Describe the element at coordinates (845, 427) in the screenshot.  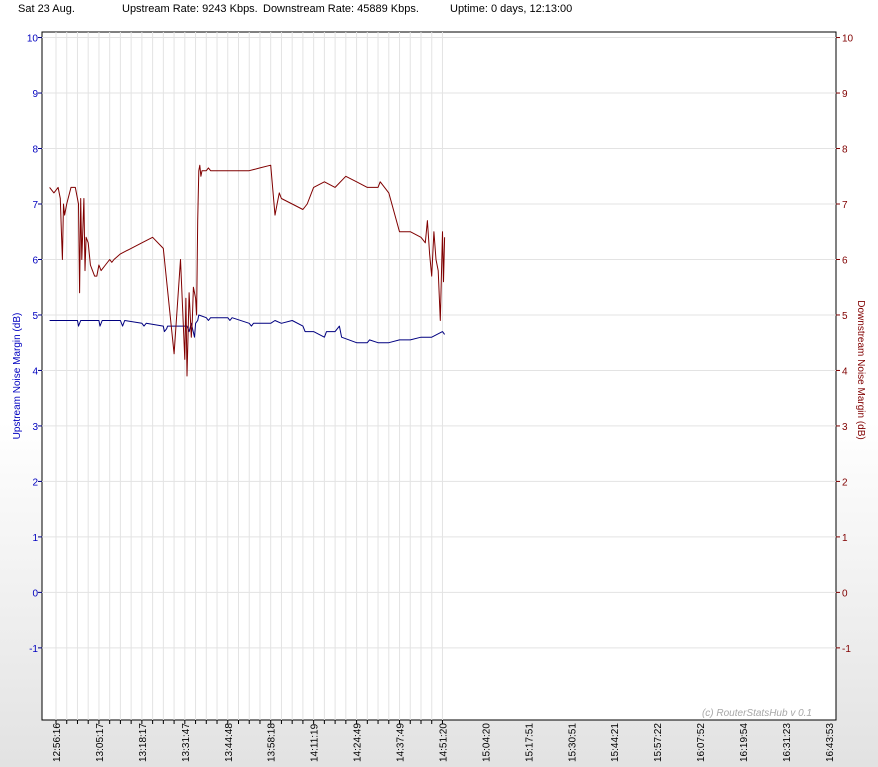
I see `right-y-tick-label: 3` at that location.